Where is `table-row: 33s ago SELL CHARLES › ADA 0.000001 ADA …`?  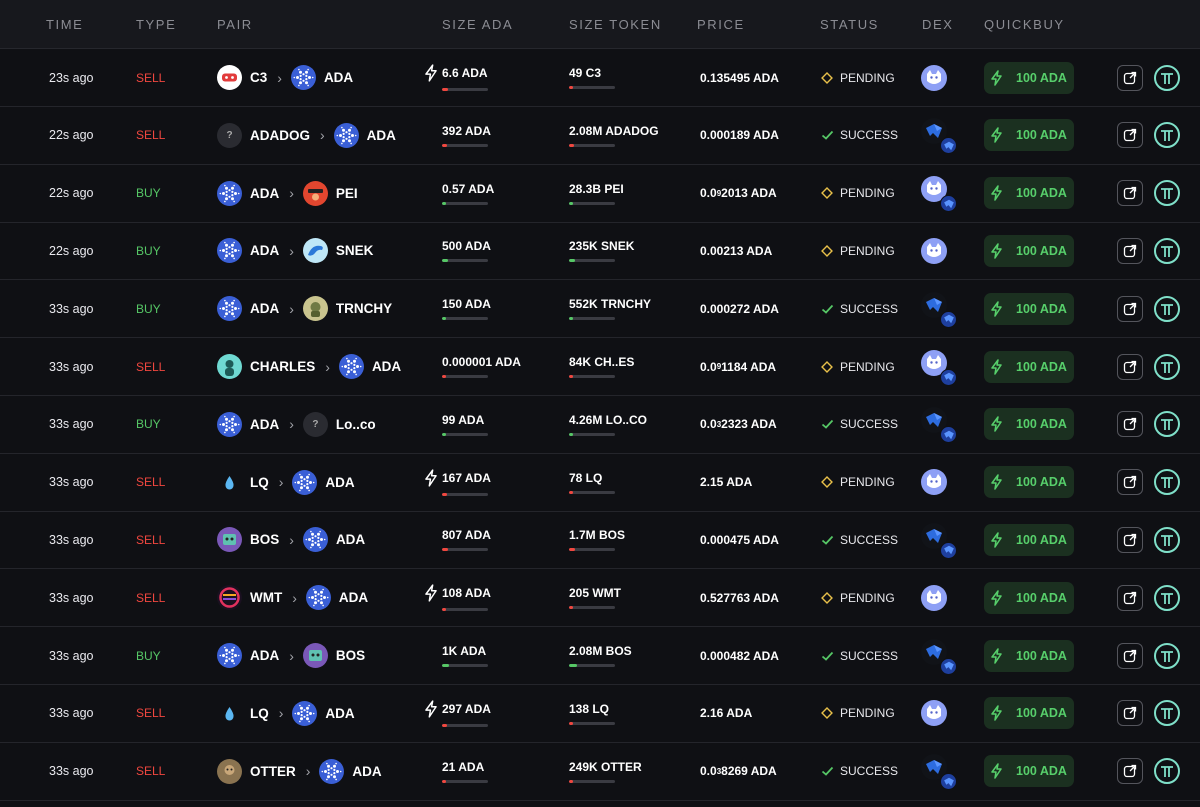
table-row: 33s ago SELL CHARLES › ADA 0.000001 ADA … is located at coordinates (600, 367).